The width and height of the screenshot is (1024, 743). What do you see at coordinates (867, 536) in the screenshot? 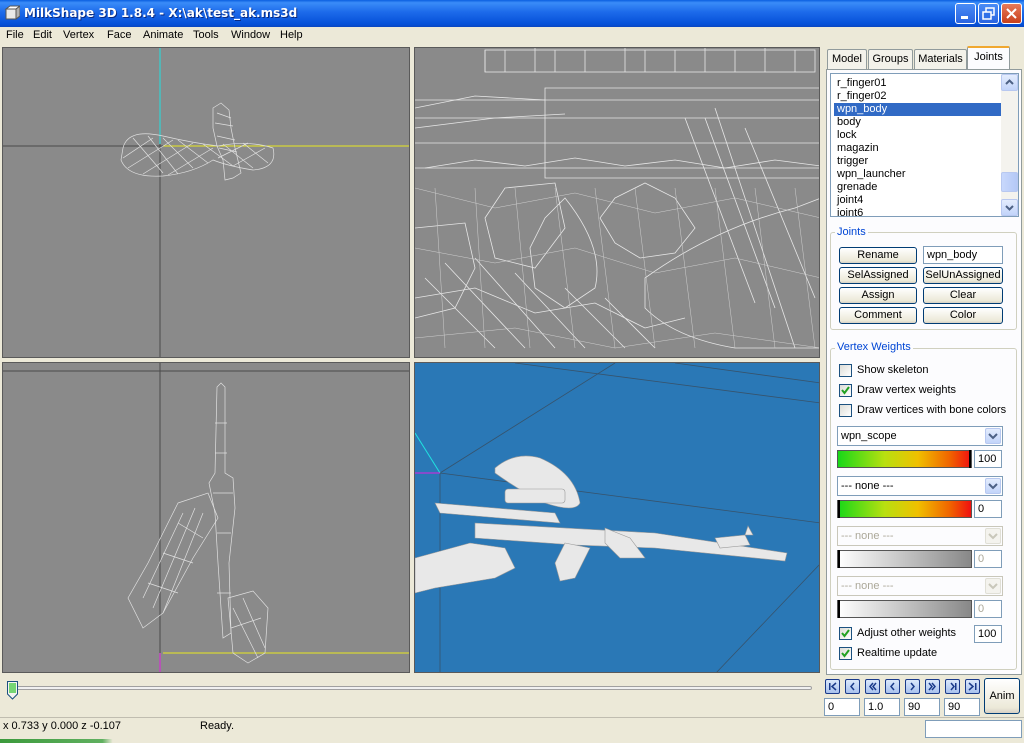
I see `bone3-value: --- none ---` at bounding box center [867, 536].